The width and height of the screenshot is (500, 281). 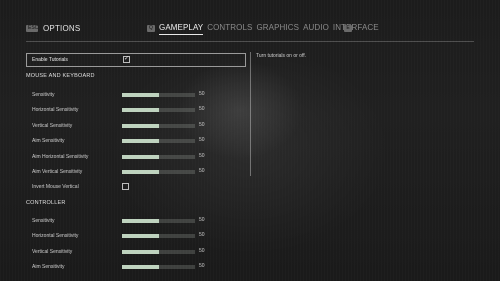 I want to click on next-tab-key-hint: E, so click(x=348, y=28).